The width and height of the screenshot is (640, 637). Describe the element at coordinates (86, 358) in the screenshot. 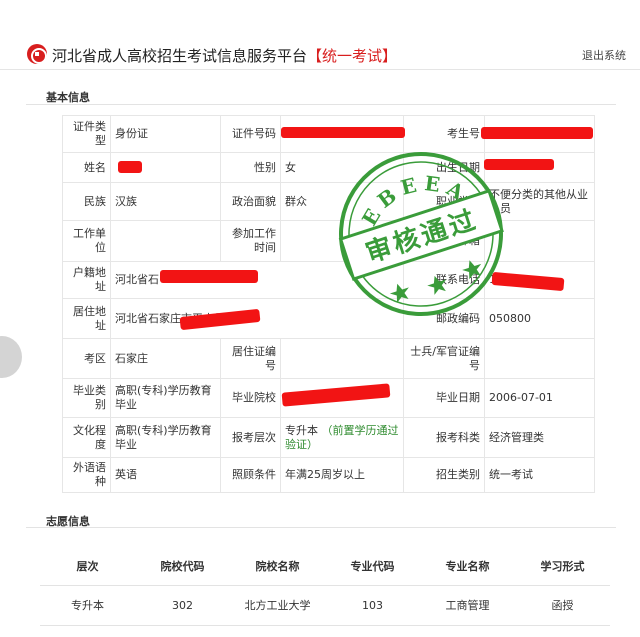

I see `exam-area-label: 考区` at that location.